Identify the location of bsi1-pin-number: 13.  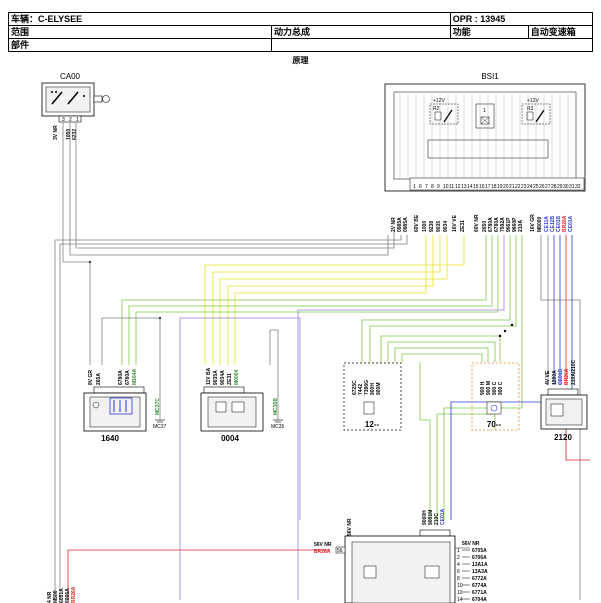
(464, 187).